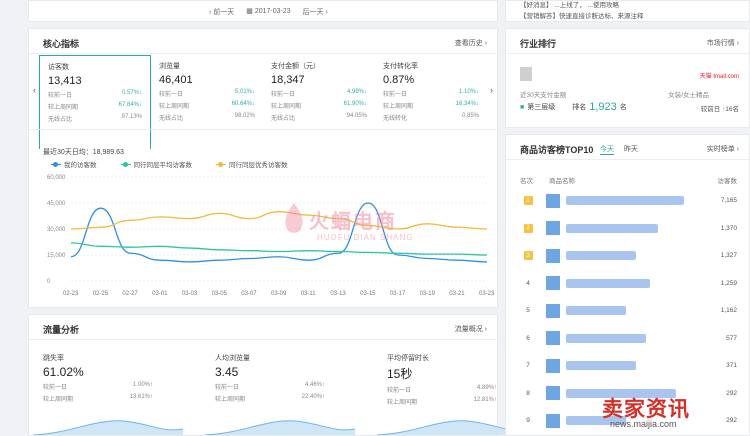  What do you see at coordinates (522, 107) in the screenshot?
I see `medal-icon: ■` at bounding box center [522, 107].